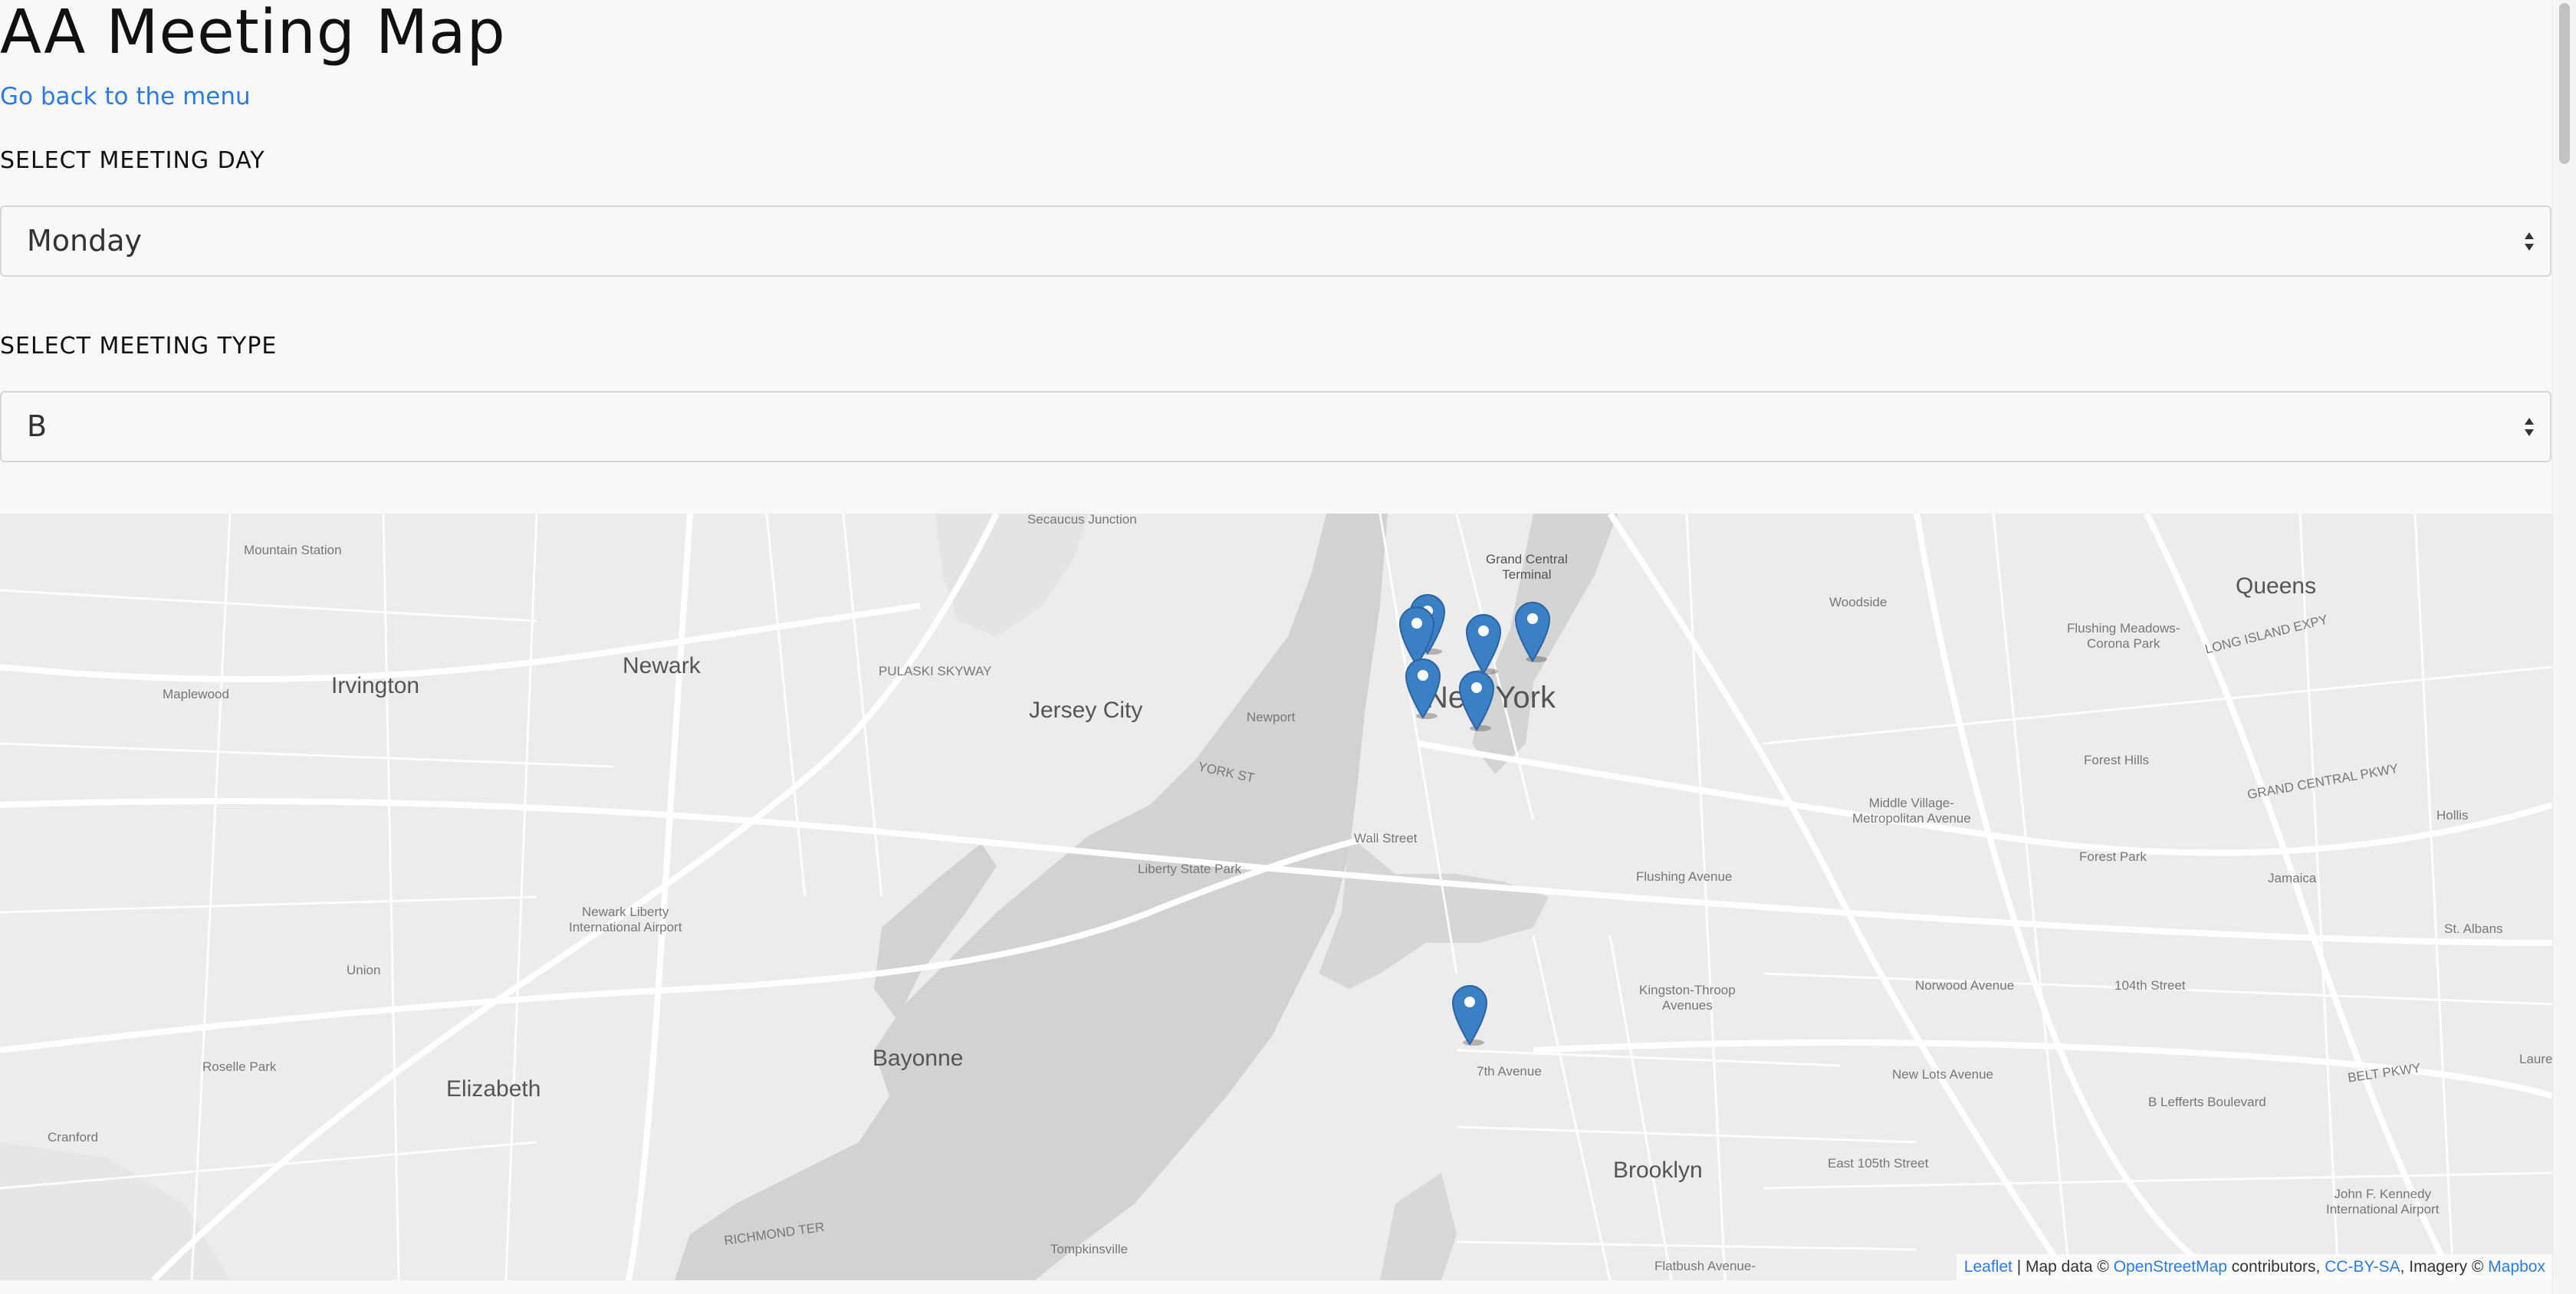  I want to click on map-label: St. Albans, so click(2473, 929).